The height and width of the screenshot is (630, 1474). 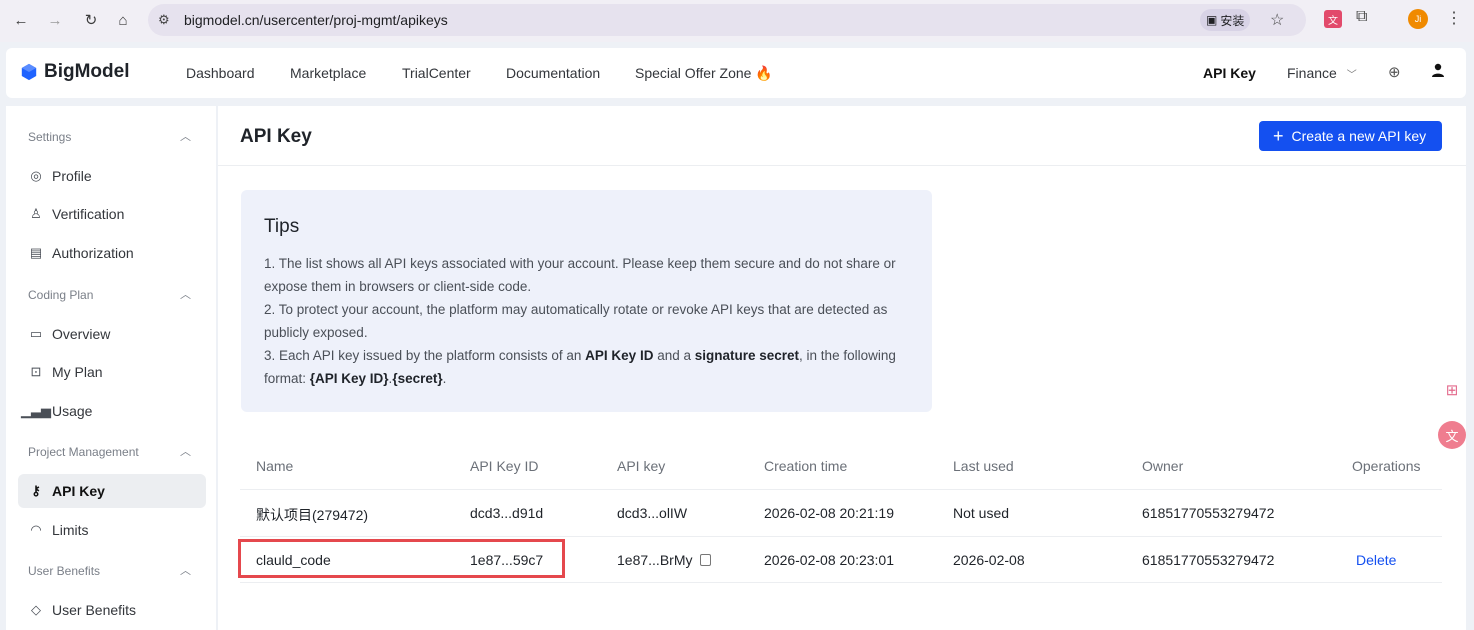 What do you see at coordinates (36, 213) in the screenshot?
I see `person-icon: ♙` at bounding box center [36, 213].